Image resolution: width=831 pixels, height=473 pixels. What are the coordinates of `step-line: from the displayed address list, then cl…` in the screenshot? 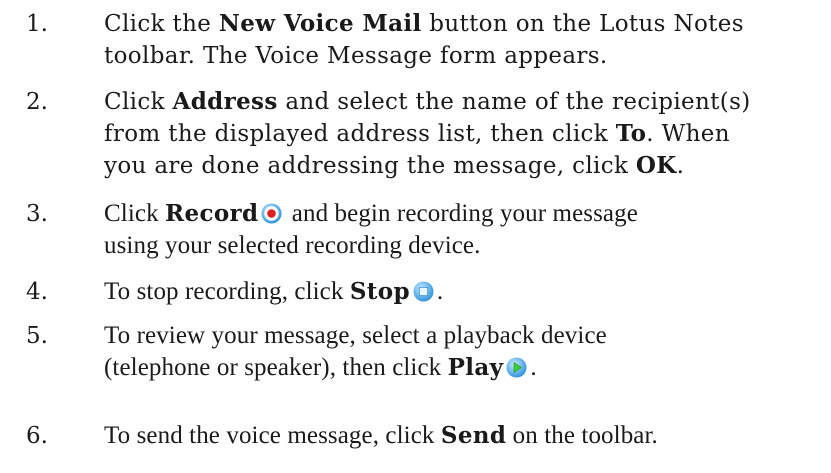 It's located at (417, 133).